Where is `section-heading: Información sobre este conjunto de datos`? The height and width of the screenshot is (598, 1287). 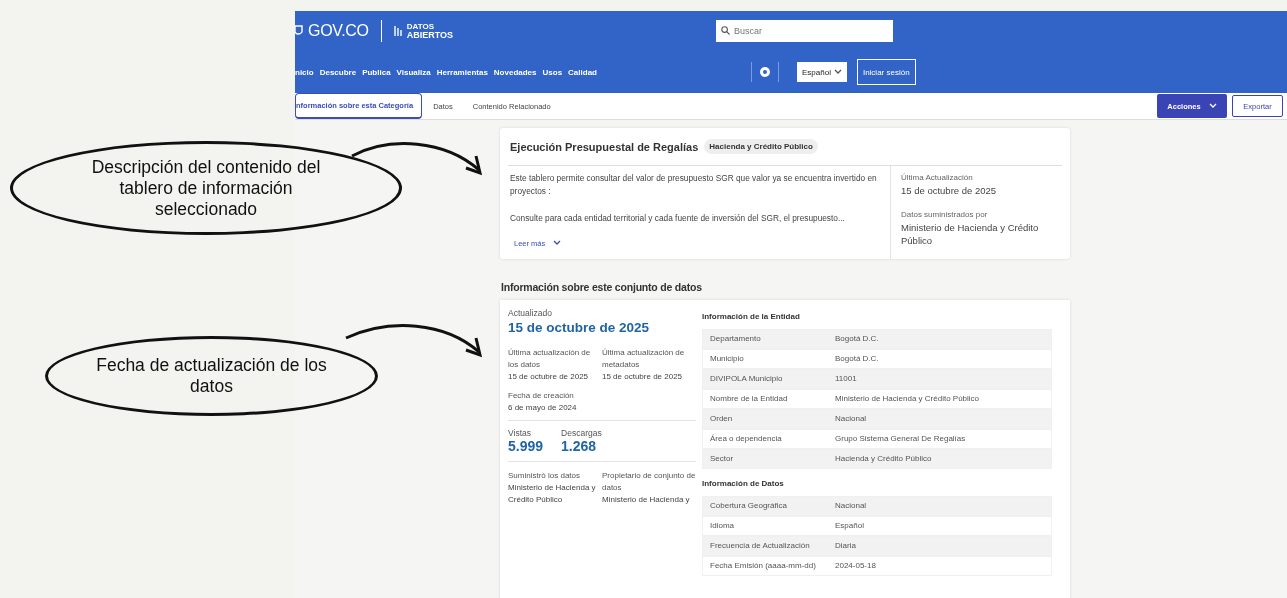
section-heading: Información sobre este conjunto de datos is located at coordinates (602, 287).